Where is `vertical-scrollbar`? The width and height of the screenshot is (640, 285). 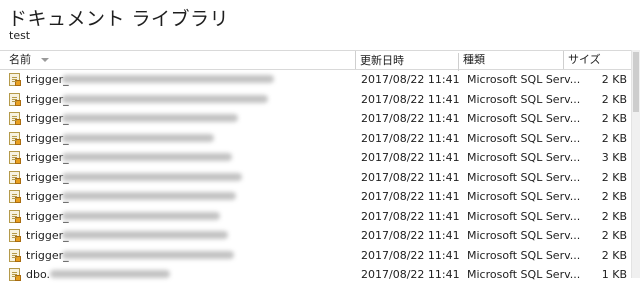
vertical-scrollbar is located at coordinates (635, 164).